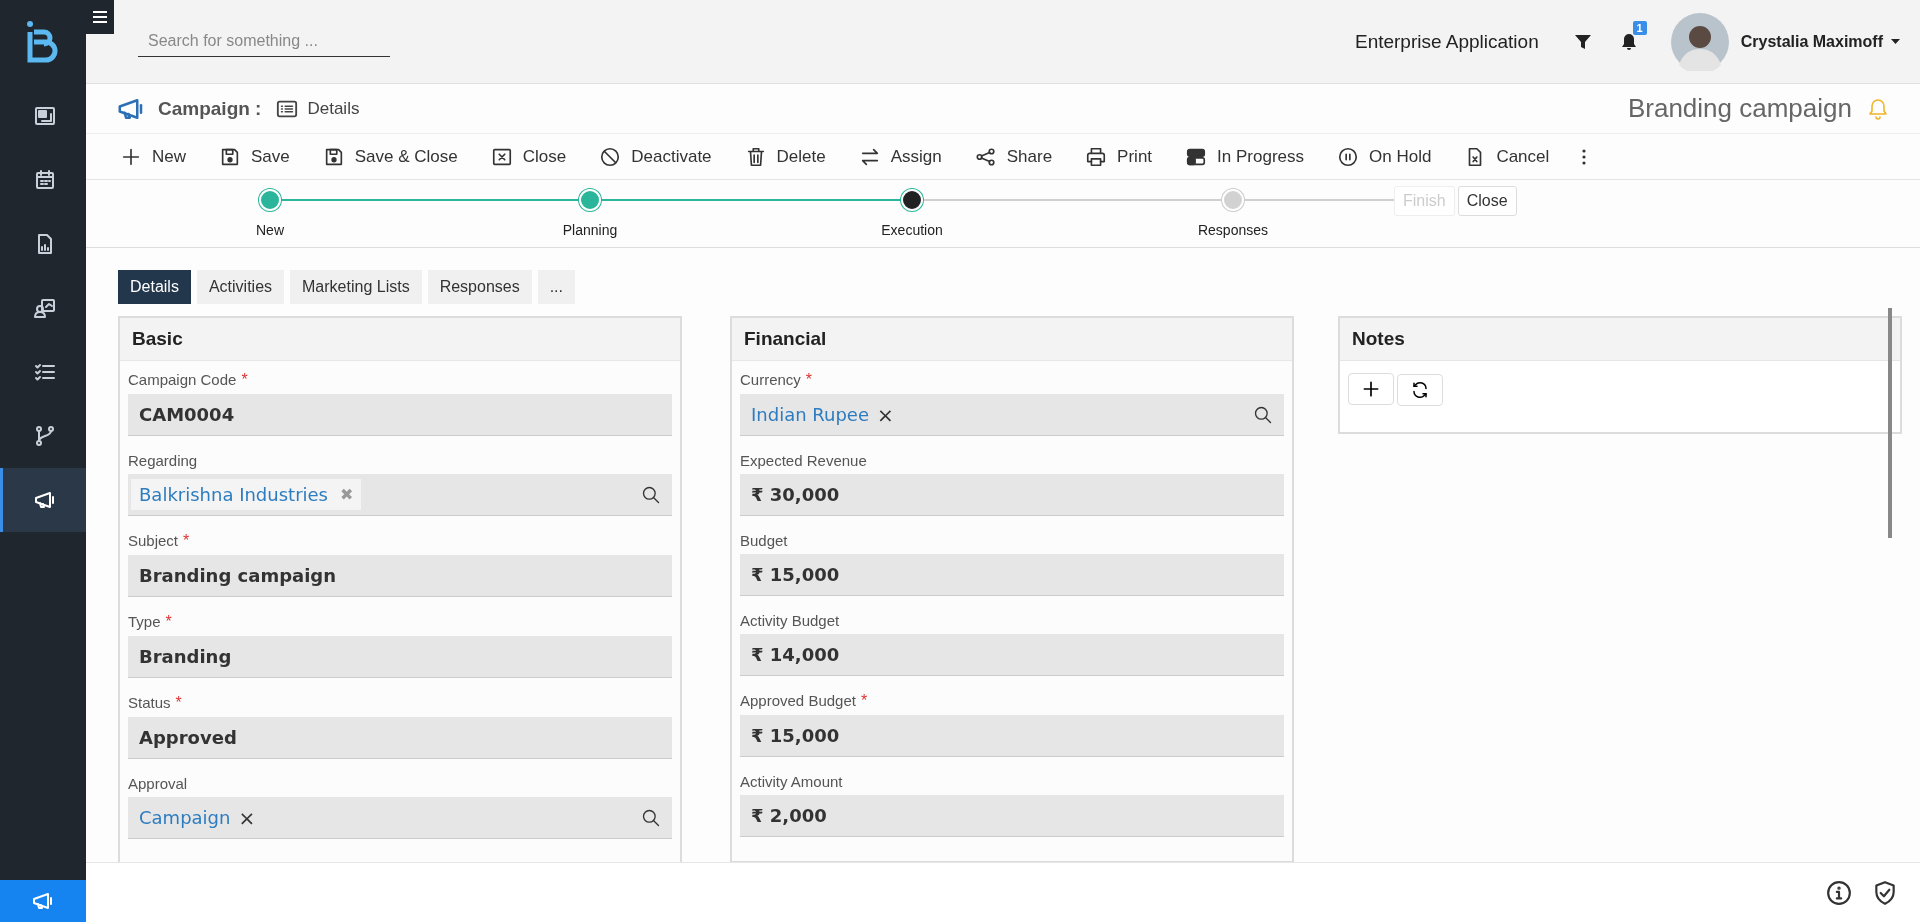  I want to click on logo-icon, so click(43, 42).